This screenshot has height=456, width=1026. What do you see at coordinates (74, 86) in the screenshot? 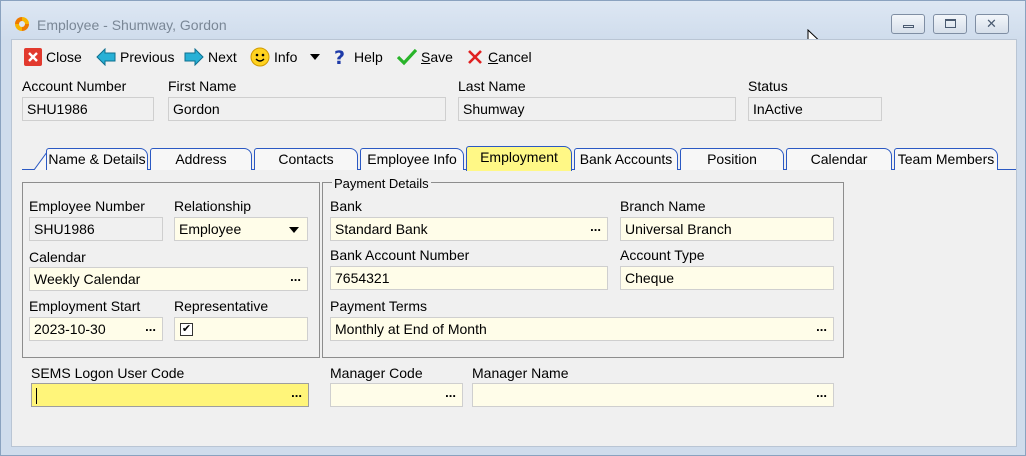
I see `account-number-label: Account Number` at bounding box center [74, 86].